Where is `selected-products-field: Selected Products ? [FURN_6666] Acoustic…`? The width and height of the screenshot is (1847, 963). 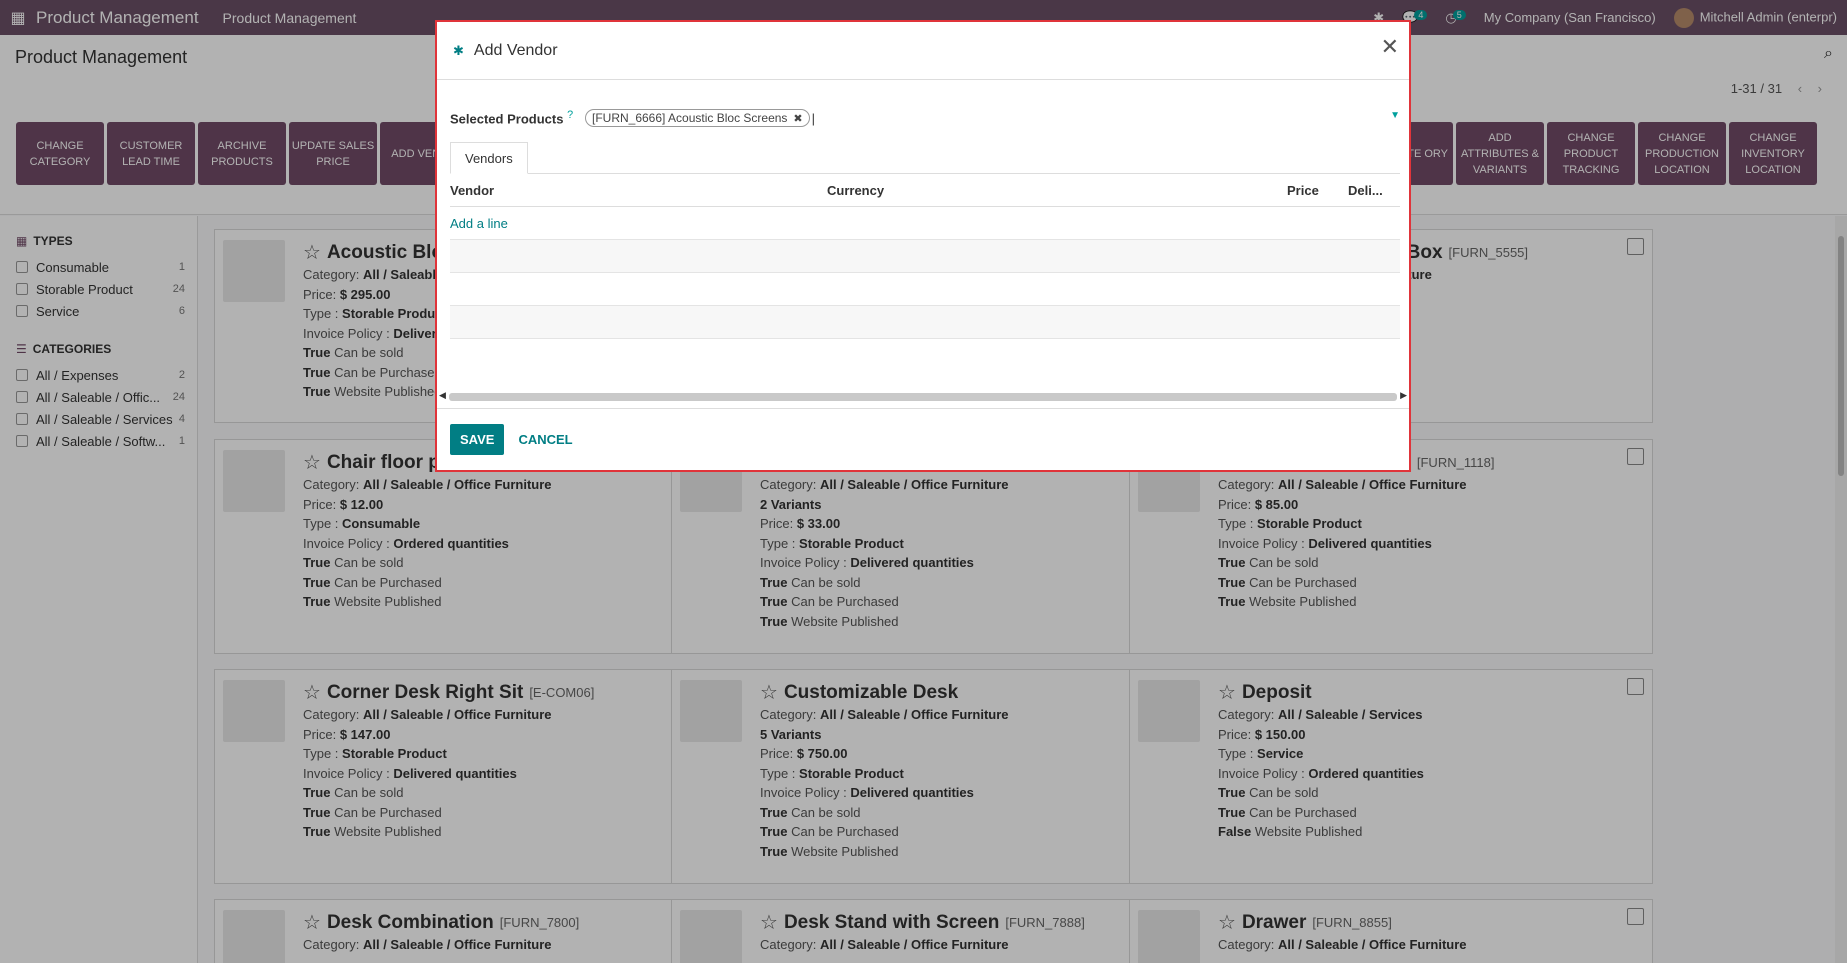 selected-products-field: Selected Products ? [FURN_6666] Acoustic… is located at coordinates (925, 118).